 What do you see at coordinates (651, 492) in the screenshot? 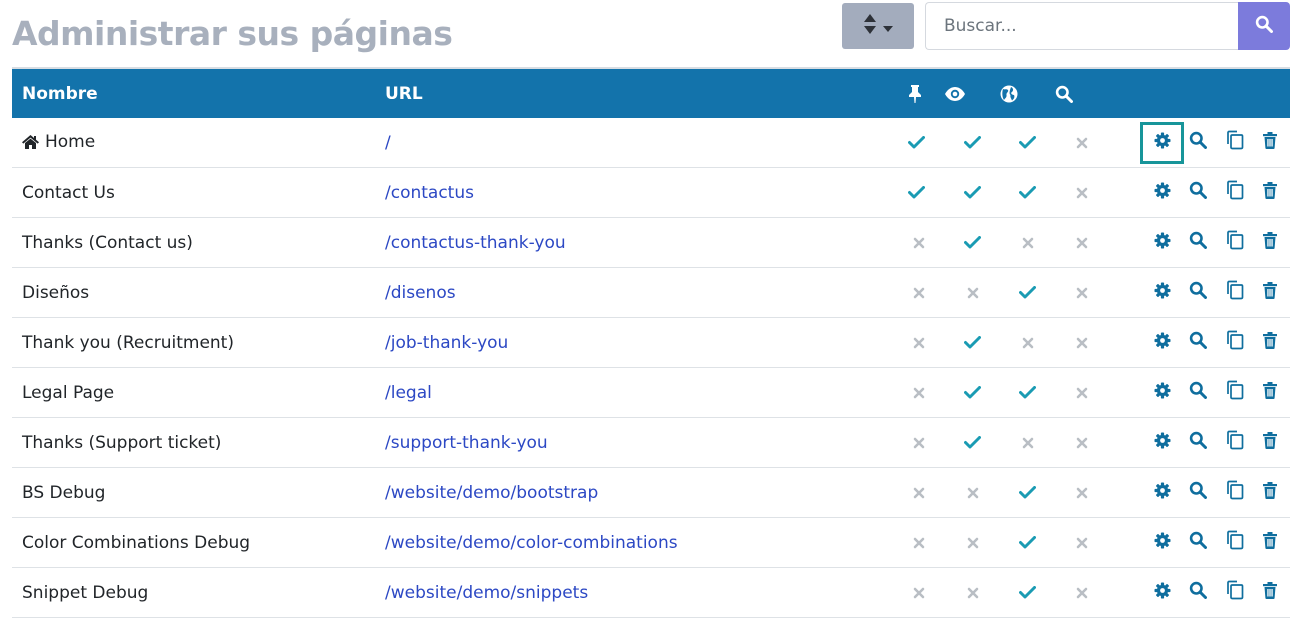
I see `table-row: BS Debug /website/demo/bootstrap` at bounding box center [651, 492].